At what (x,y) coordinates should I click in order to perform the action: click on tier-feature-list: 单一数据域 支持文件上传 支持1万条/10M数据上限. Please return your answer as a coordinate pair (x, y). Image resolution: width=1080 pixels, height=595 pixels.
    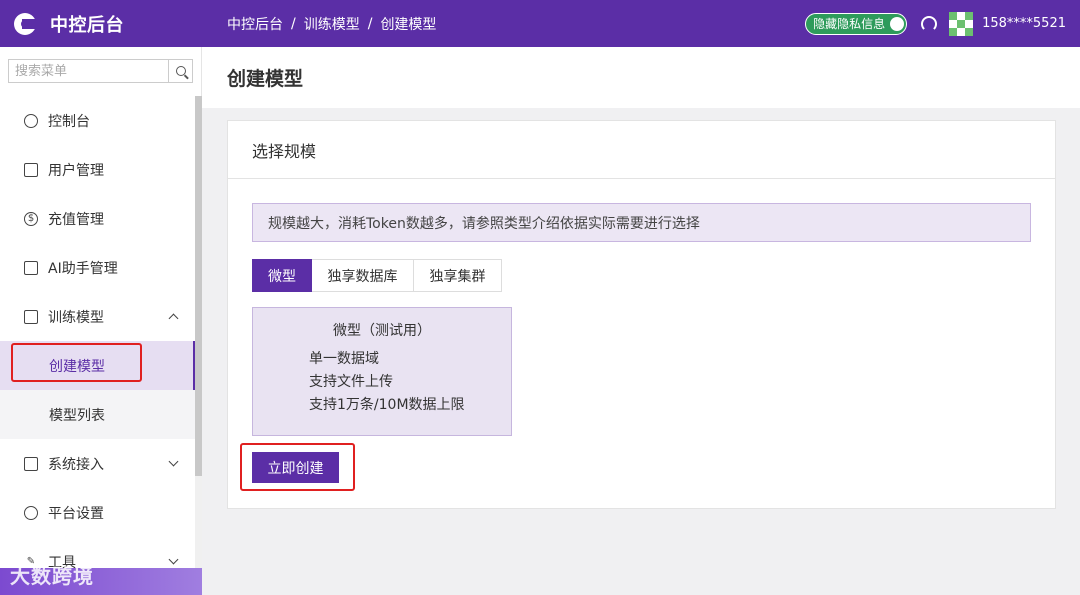
    Looking at the image, I should click on (382, 382).